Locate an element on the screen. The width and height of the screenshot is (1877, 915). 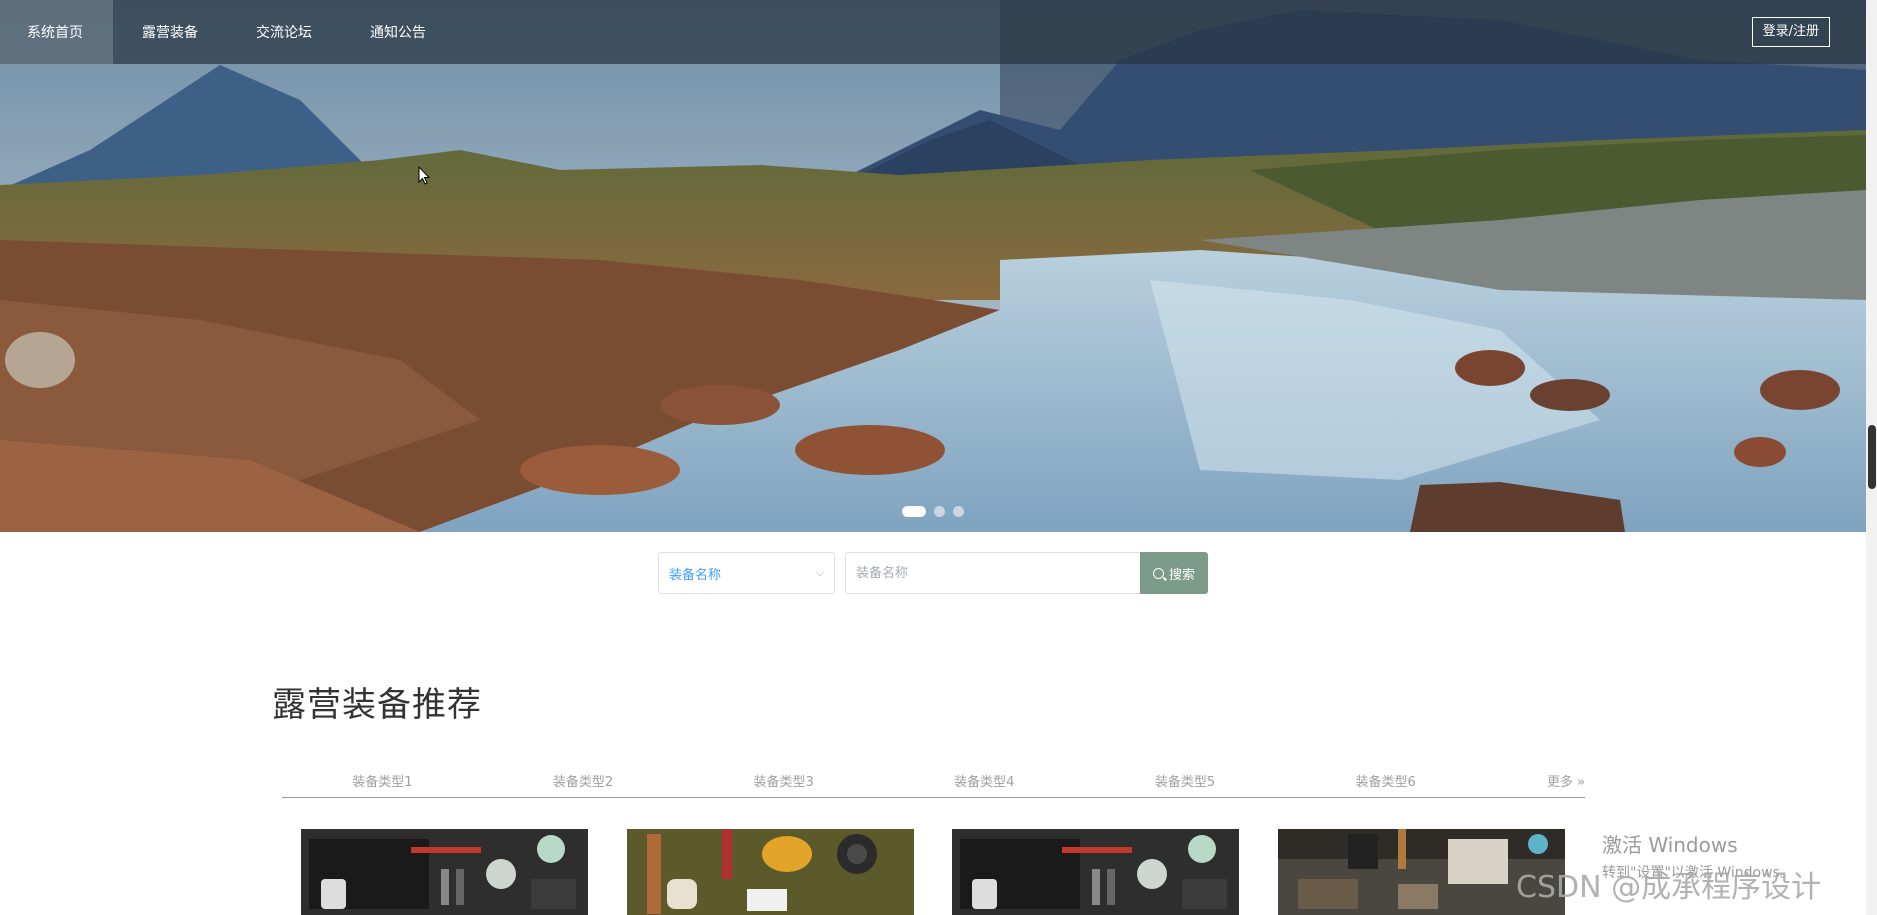
nav-item-camping-gear: 露营装备 is located at coordinates (170, 32).